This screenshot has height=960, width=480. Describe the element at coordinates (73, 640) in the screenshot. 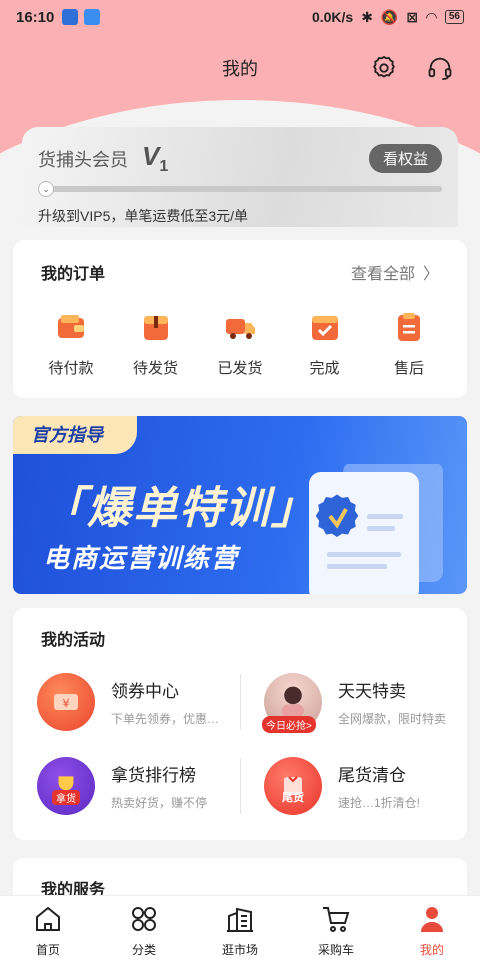

I see `activities-title: 我的活动` at that location.